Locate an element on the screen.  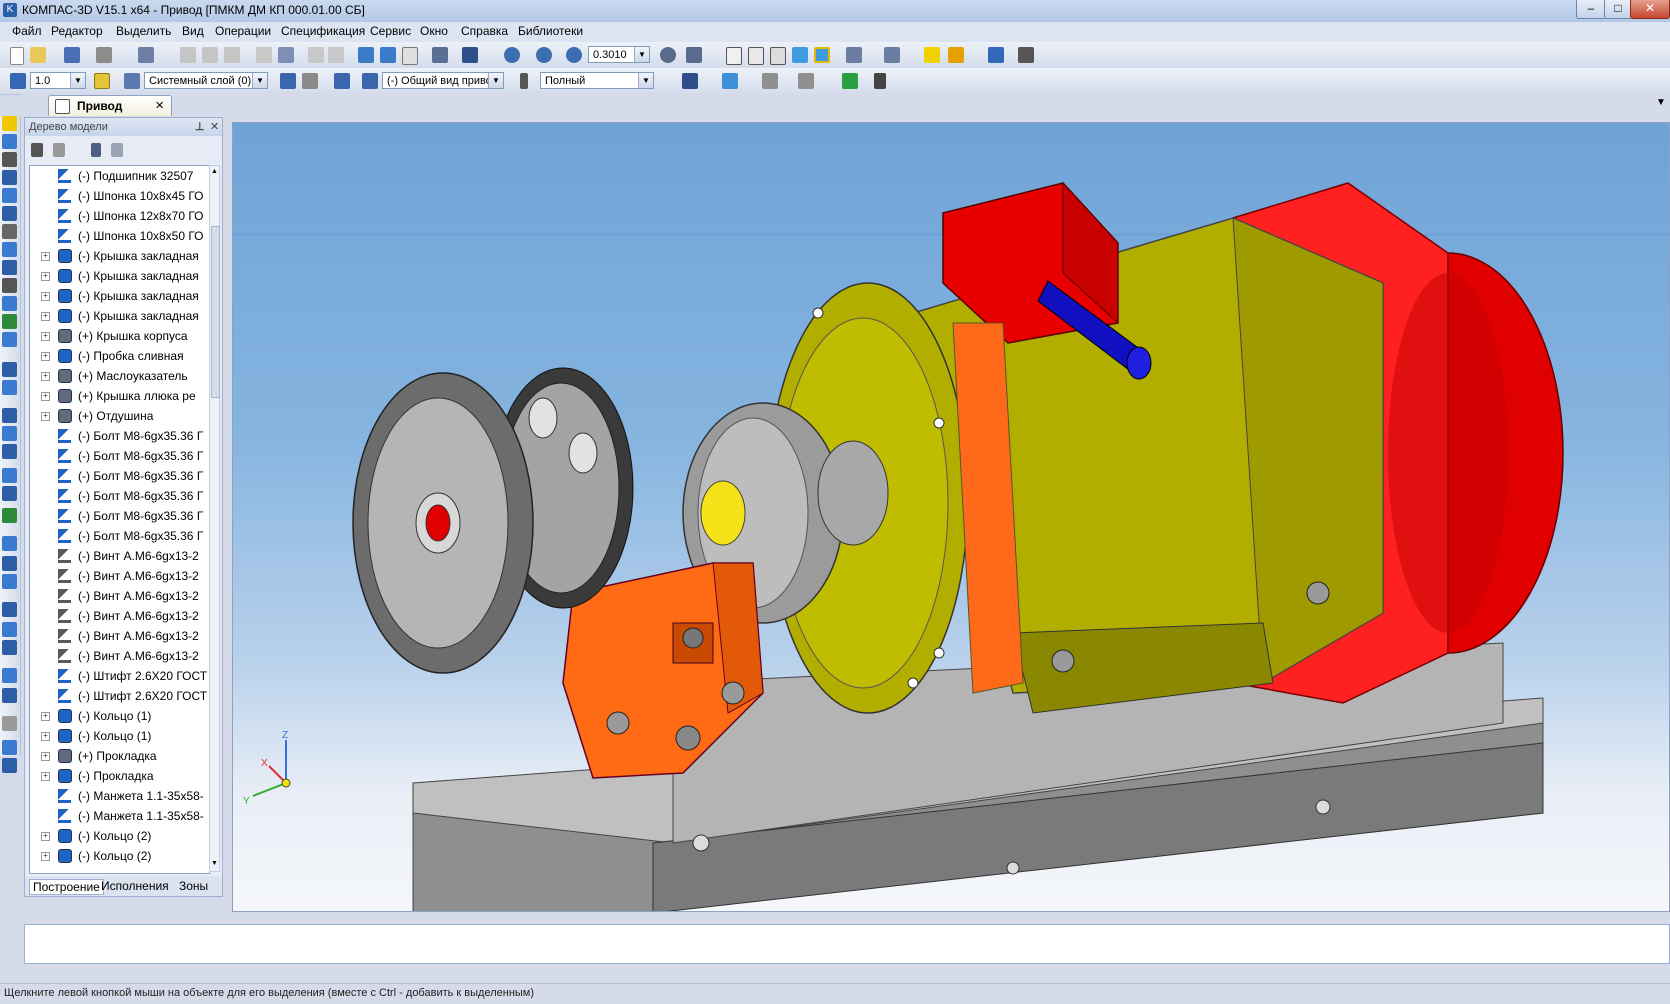
step-field: 1.0 ▼ is located at coordinates (58, 80).